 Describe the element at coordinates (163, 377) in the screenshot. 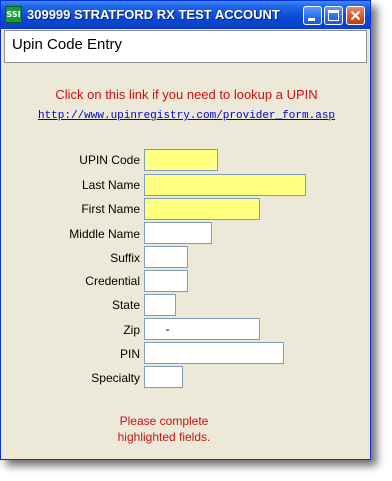

I see `specialty-input` at that location.